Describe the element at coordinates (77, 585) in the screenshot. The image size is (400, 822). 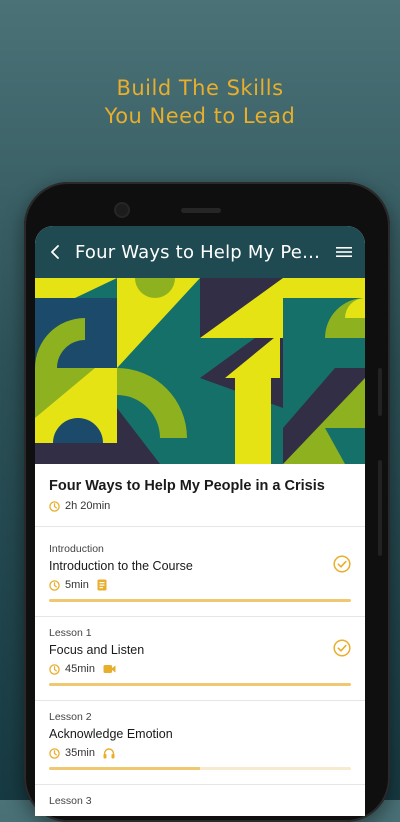
I see `lesson-duration: 5min` at that location.